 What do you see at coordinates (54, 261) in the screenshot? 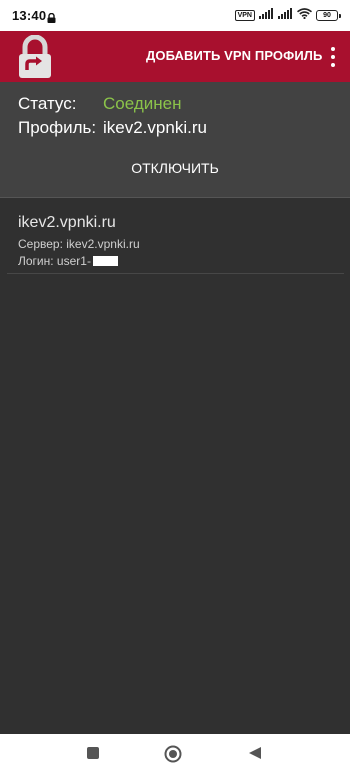
I see `profile-login-text: Логин: user1-` at bounding box center [54, 261].